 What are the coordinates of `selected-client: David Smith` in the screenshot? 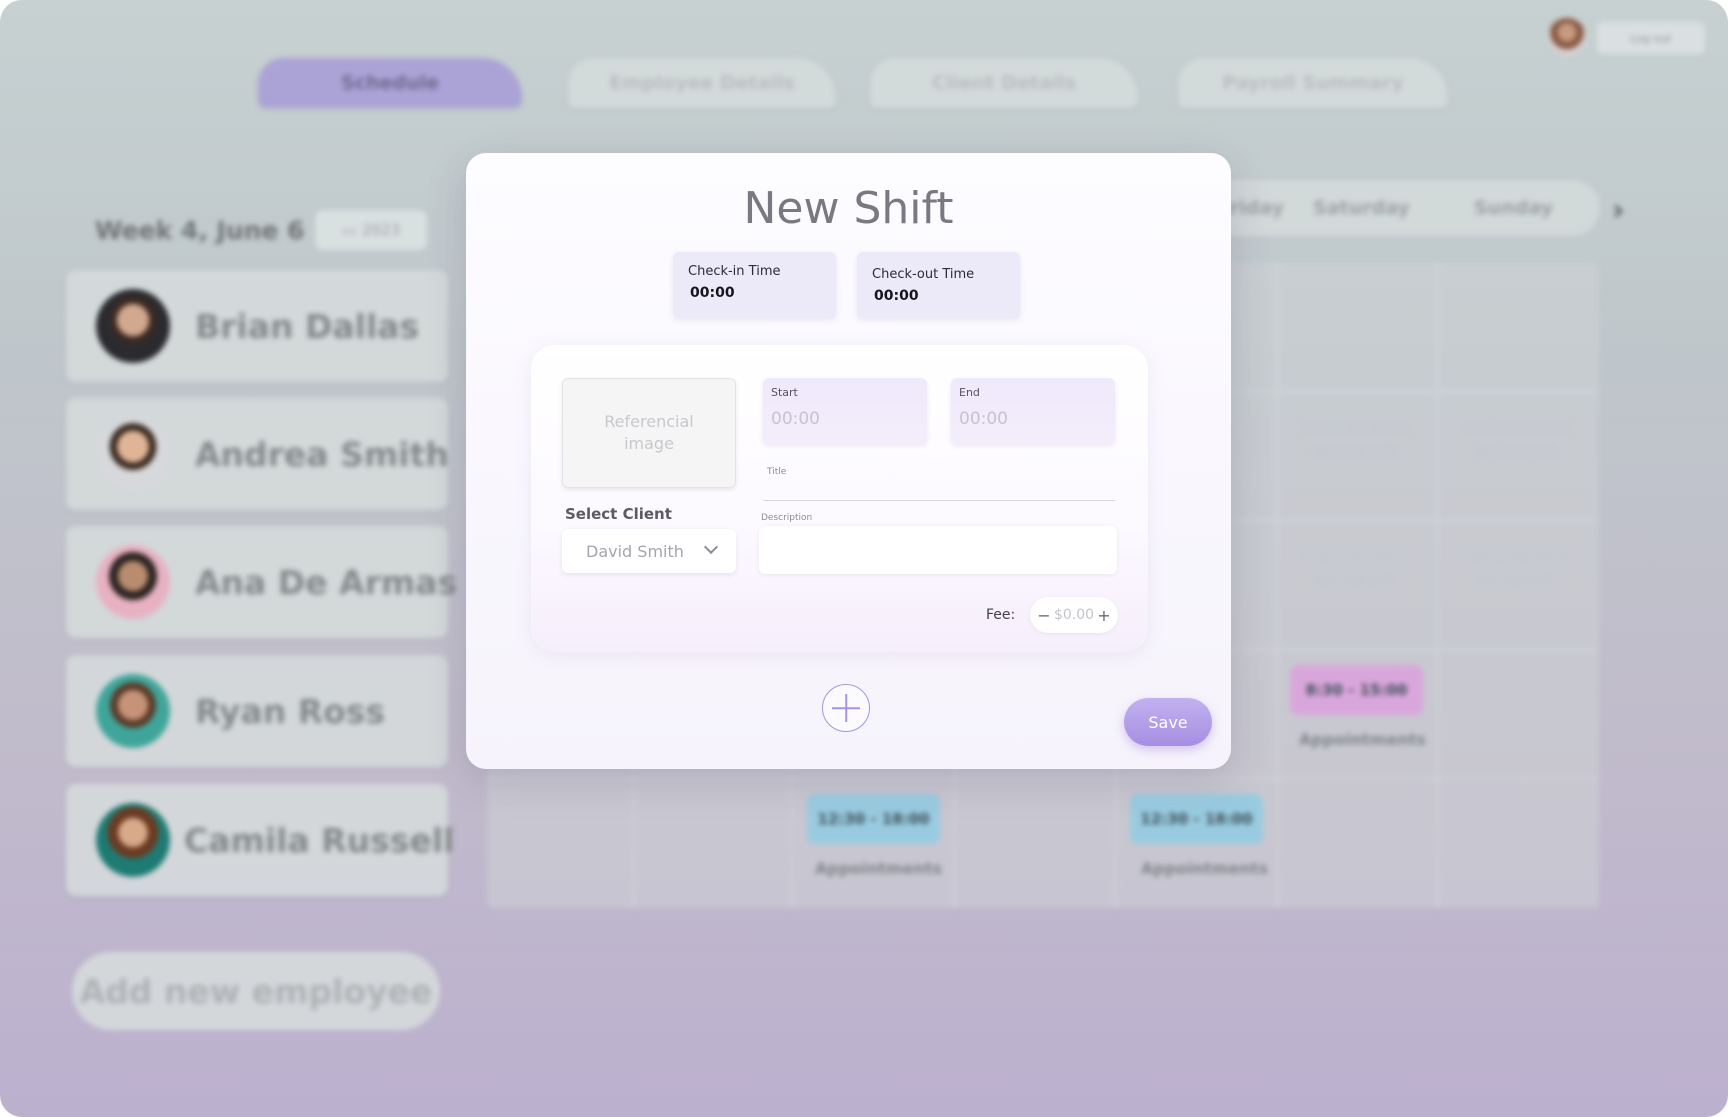 It's located at (635, 551).